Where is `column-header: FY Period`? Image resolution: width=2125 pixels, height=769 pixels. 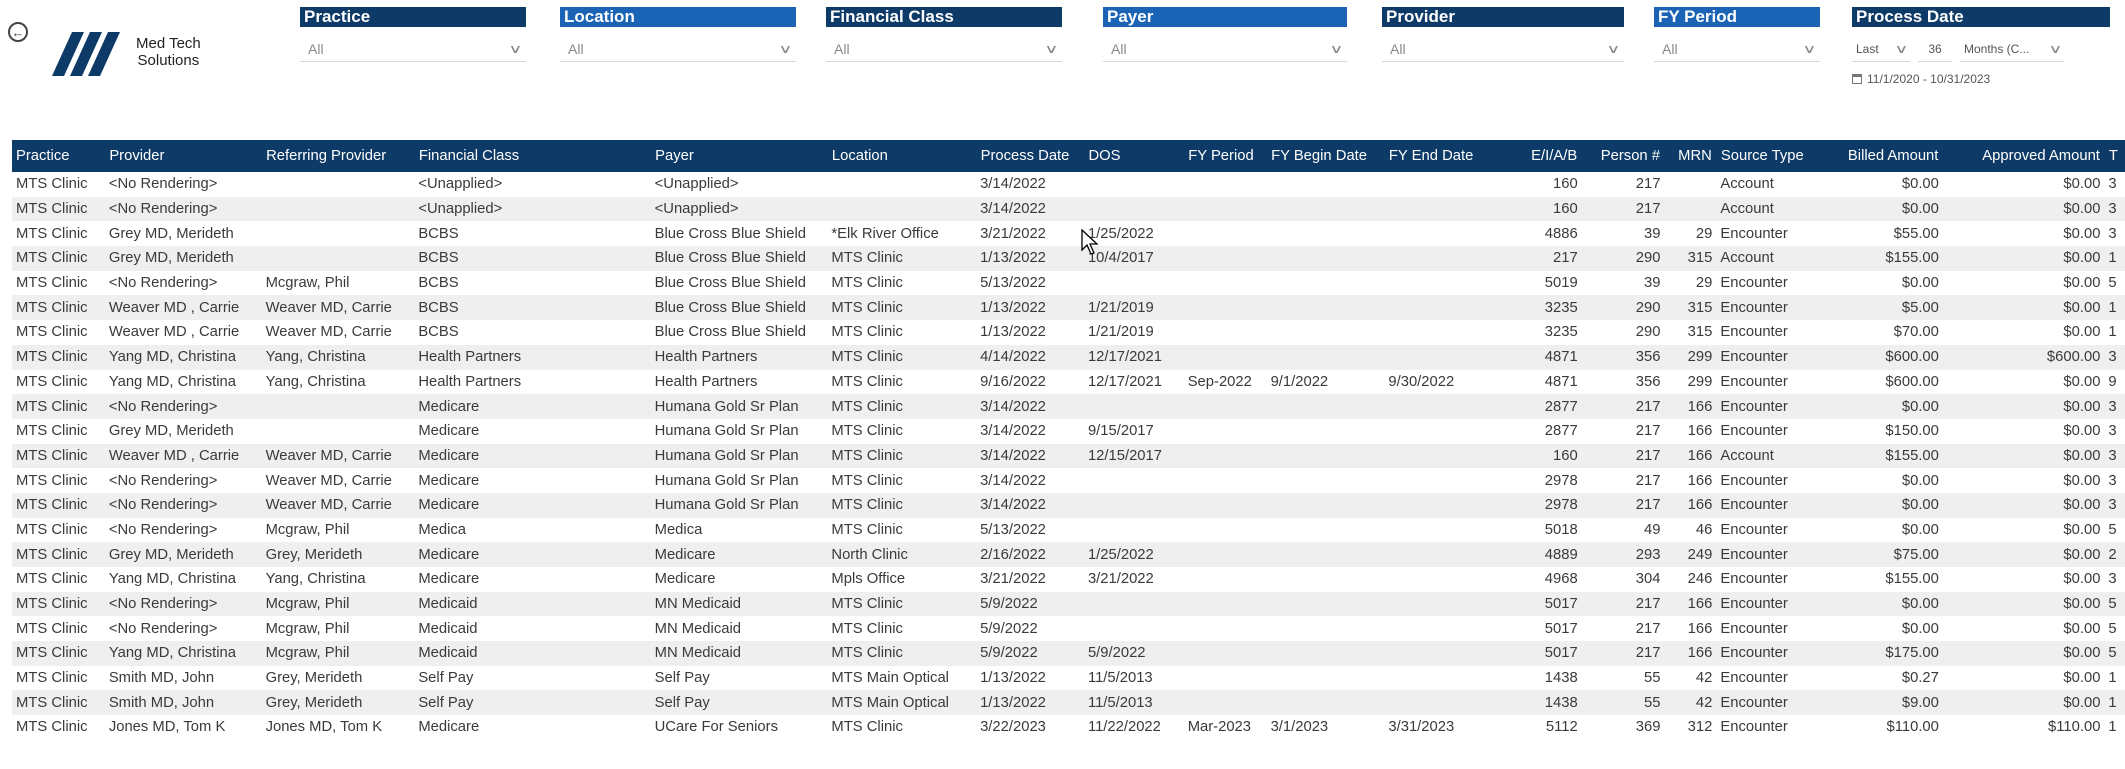 column-header: FY Period is located at coordinates (1225, 156).